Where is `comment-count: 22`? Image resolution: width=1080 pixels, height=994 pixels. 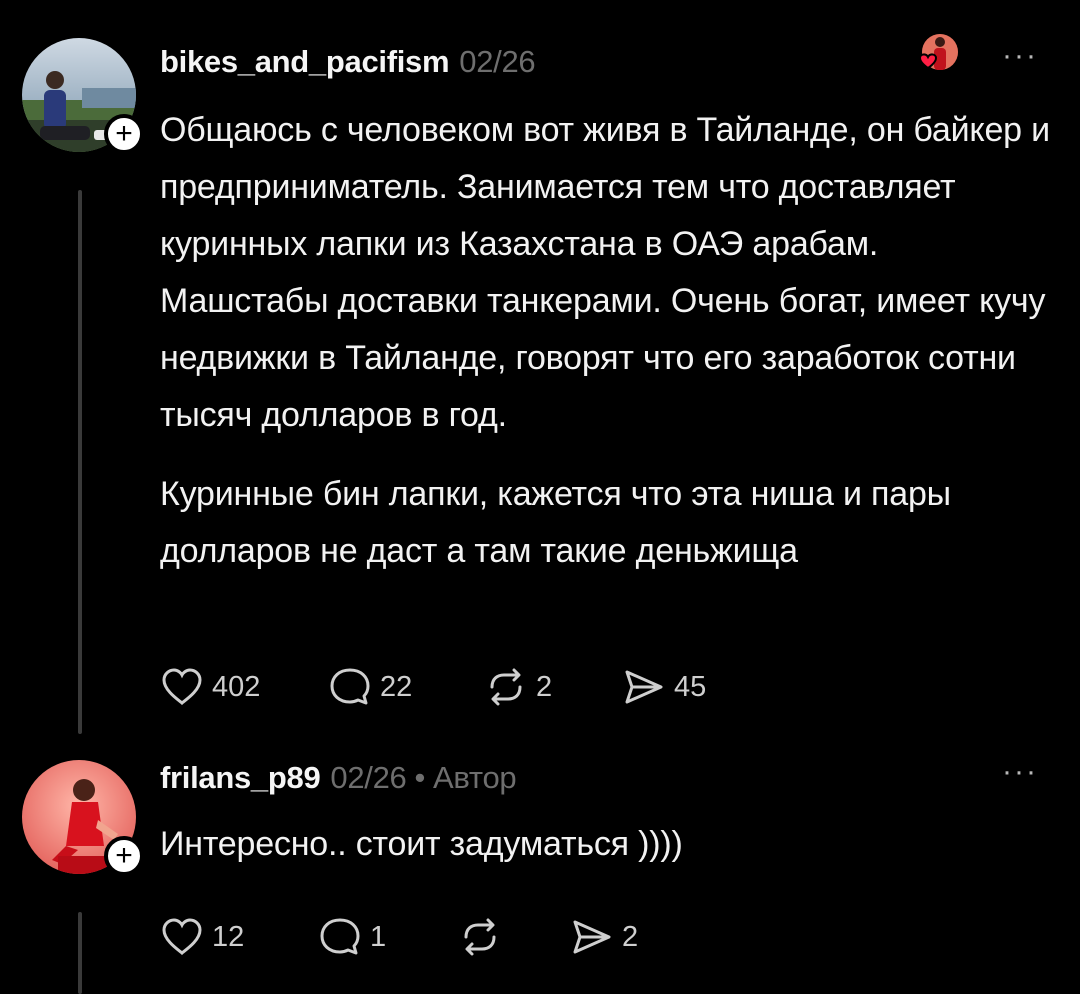 comment-count: 22 is located at coordinates (396, 686).